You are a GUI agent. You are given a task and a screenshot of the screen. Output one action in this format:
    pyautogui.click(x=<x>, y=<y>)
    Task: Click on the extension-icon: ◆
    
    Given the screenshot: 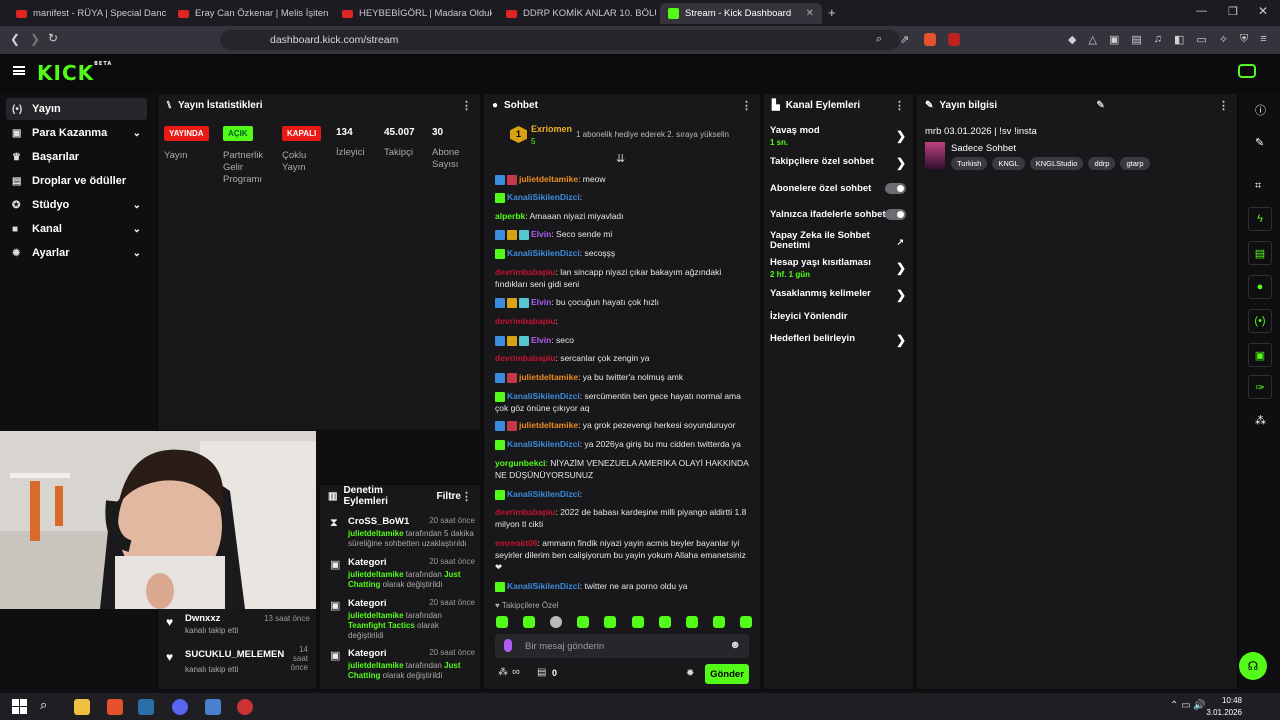 What is the action you would take?
    pyautogui.click(x=1072, y=40)
    